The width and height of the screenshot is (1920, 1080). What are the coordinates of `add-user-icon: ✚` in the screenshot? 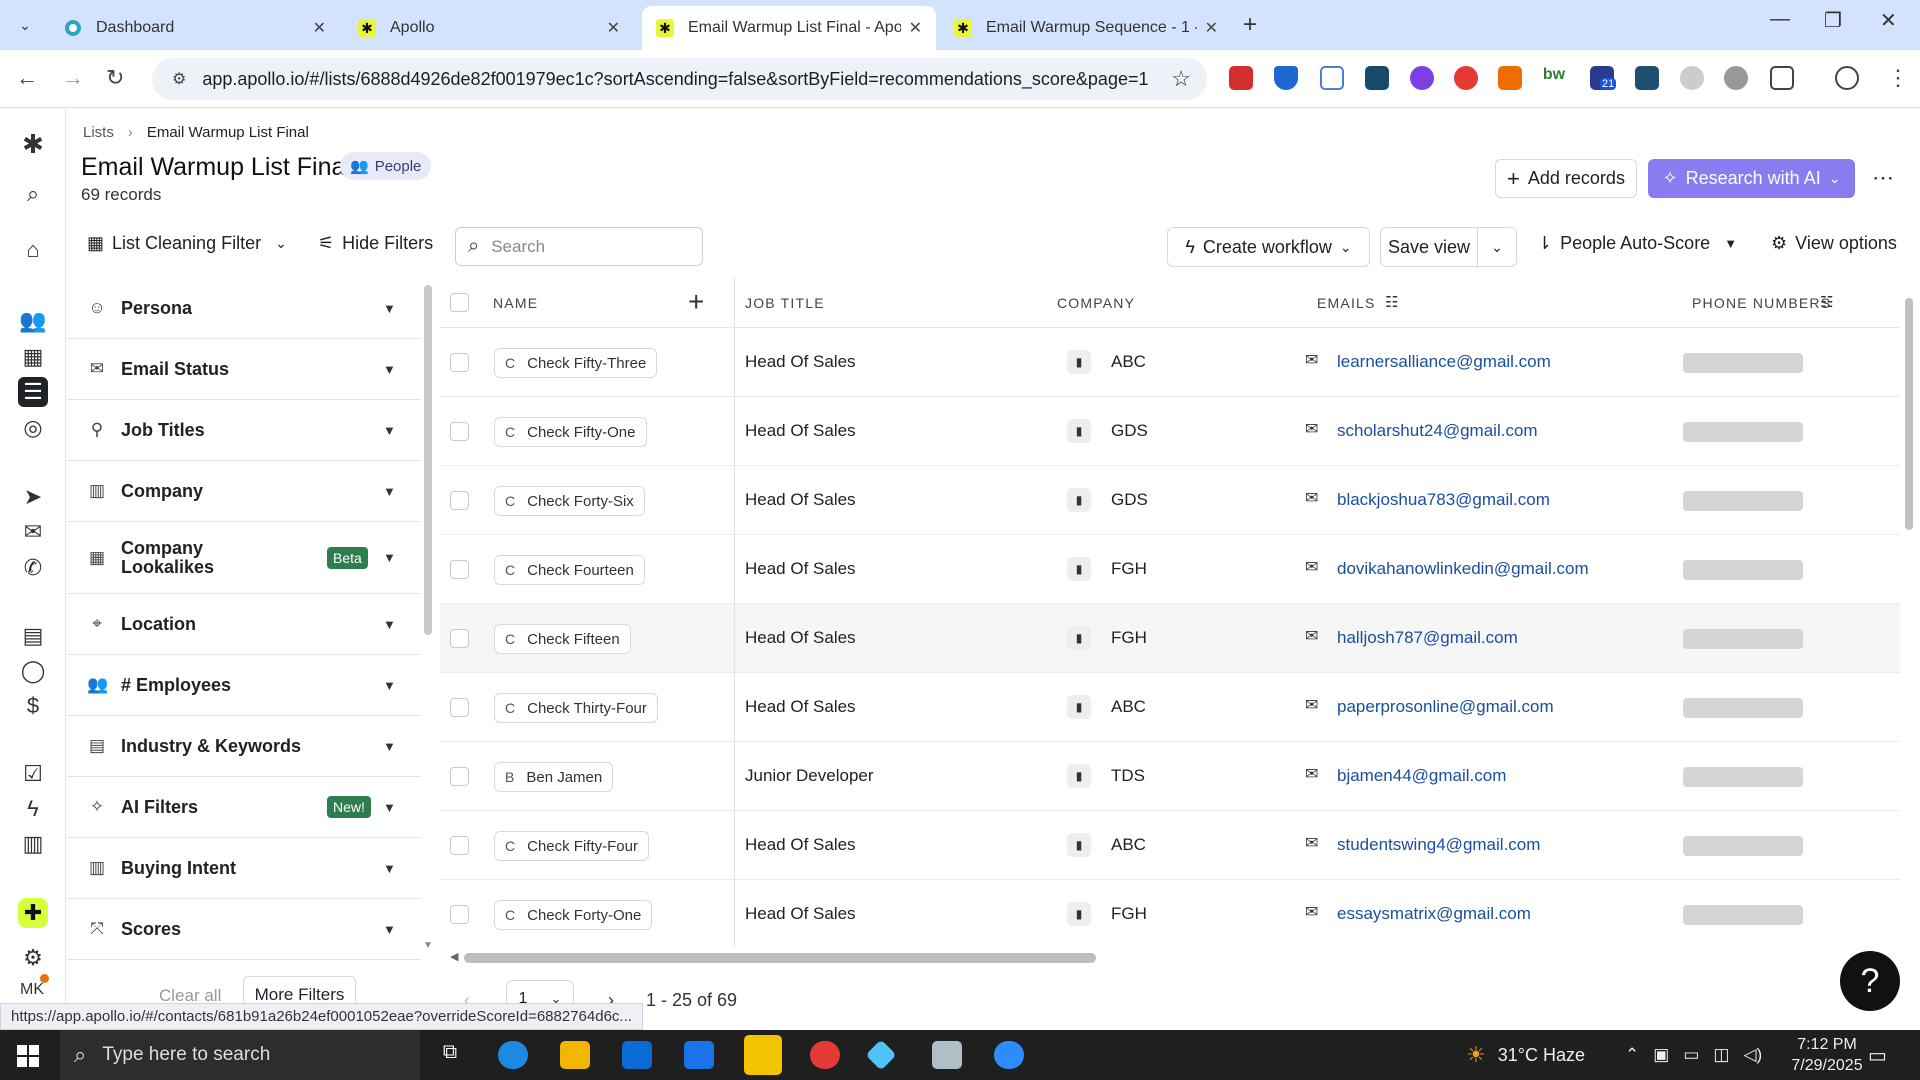 It's located at (33, 913).